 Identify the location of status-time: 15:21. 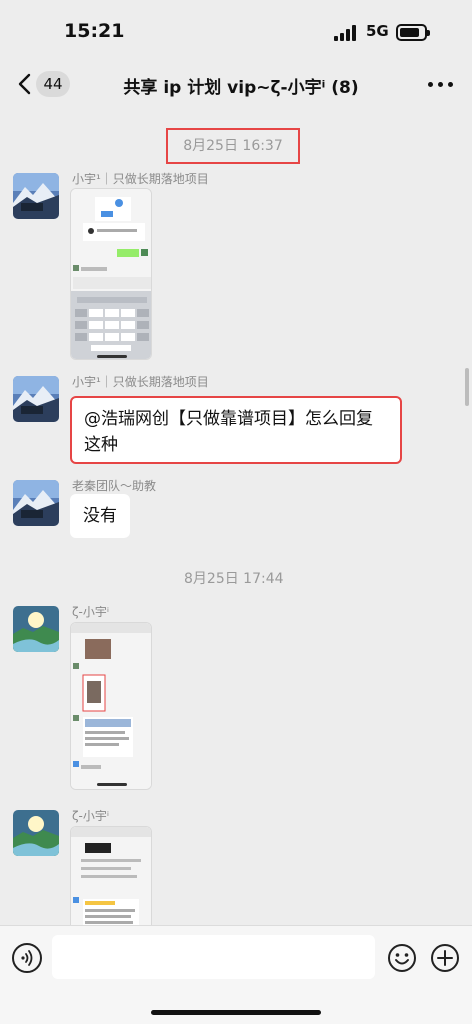
(94, 31).